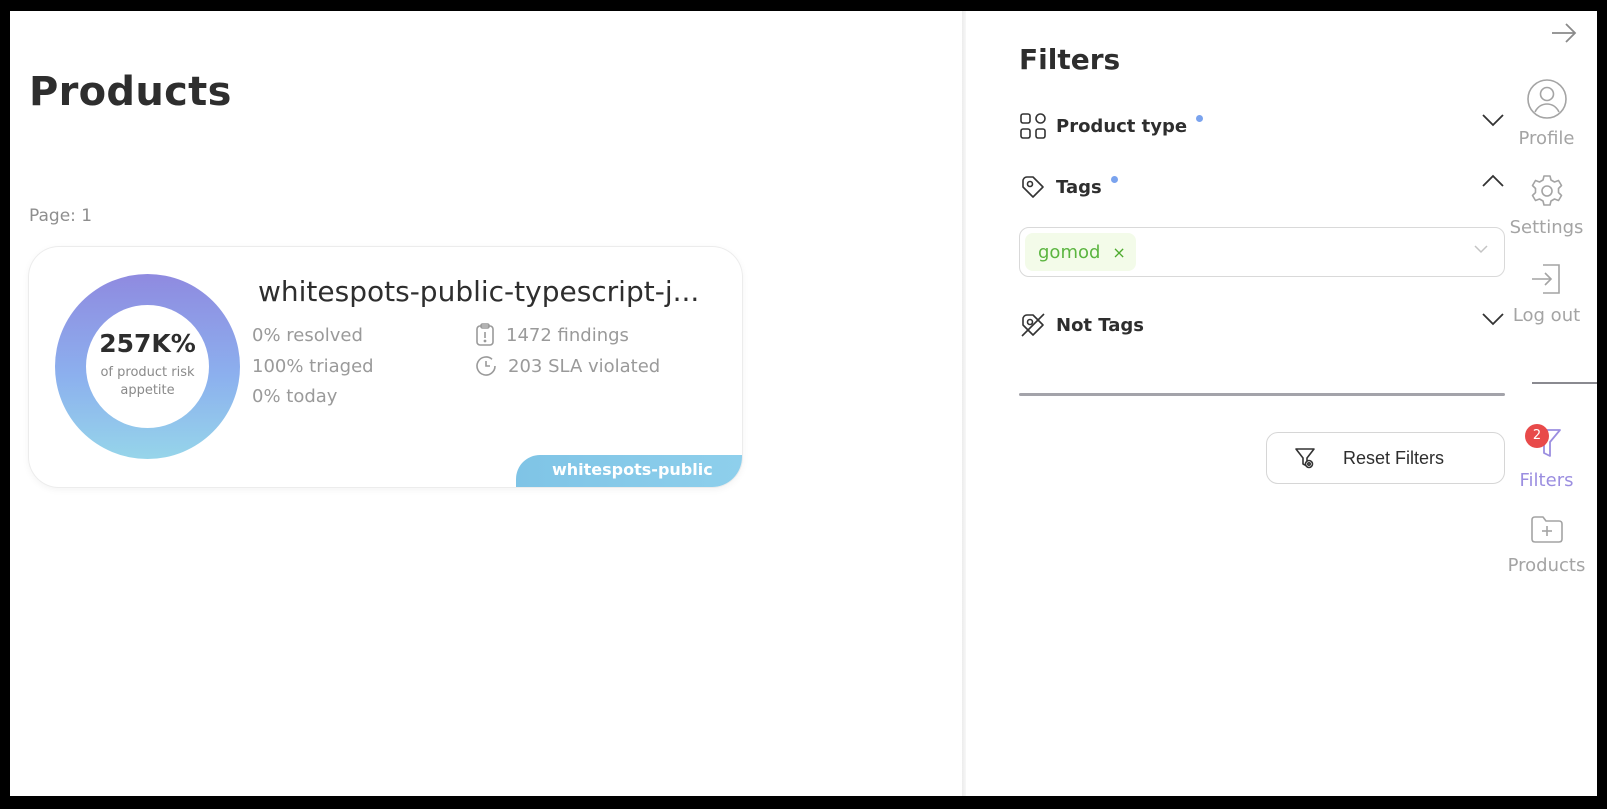  What do you see at coordinates (1262, 126) in the screenshot?
I see `filter-product-type: Product type` at bounding box center [1262, 126].